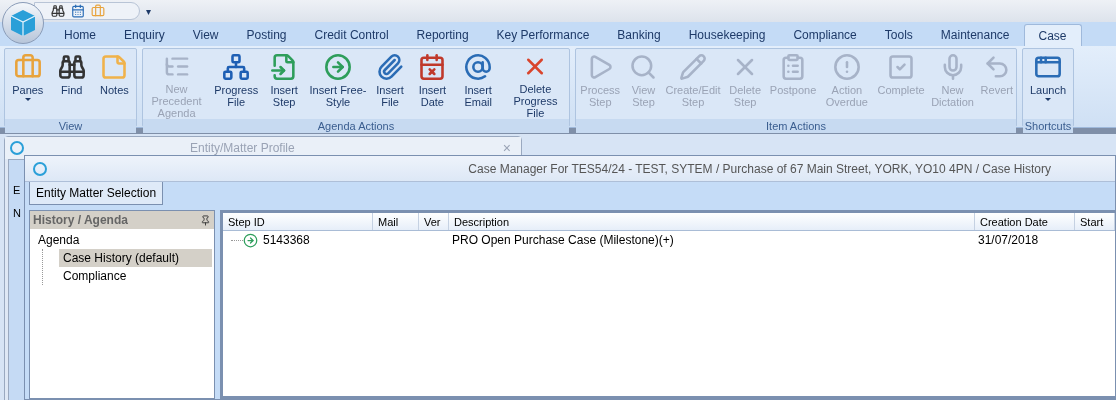 The width and height of the screenshot is (1116, 400). I want to click on window-title: Entity/Matter Profile, so click(242, 148).